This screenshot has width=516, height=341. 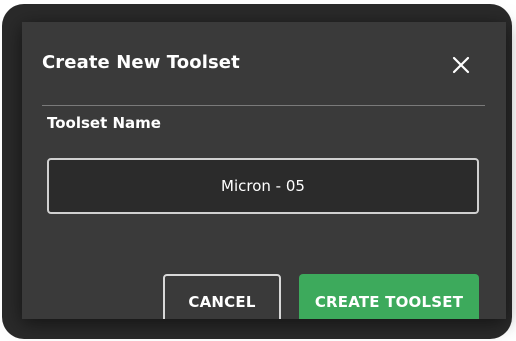 What do you see at coordinates (263, 105) in the screenshot?
I see `title-divider` at bounding box center [263, 105].